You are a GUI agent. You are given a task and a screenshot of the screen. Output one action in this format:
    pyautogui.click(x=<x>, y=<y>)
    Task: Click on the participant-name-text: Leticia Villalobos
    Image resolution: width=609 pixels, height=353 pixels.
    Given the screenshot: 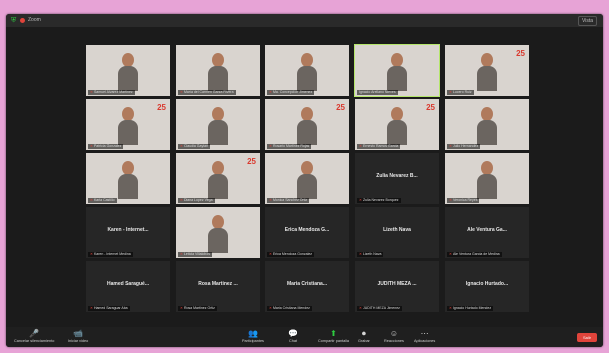 What is the action you would take?
    pyautogui.click(x=196, y=254)
    